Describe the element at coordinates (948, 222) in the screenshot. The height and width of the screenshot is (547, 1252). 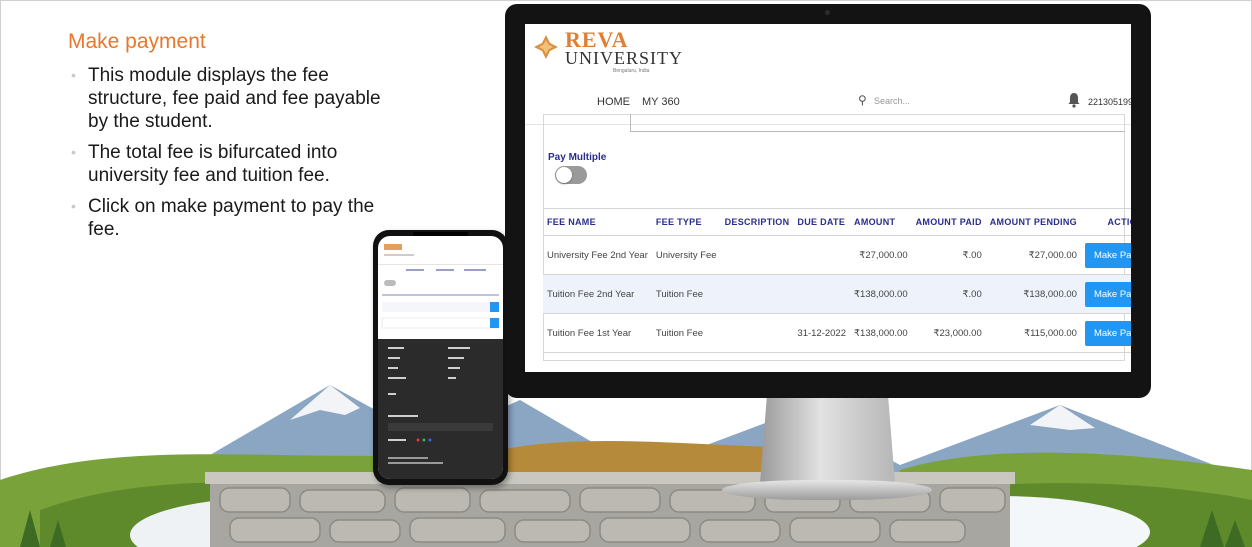
I see `col-amount-paid: AMOUNT PAID` at that location.